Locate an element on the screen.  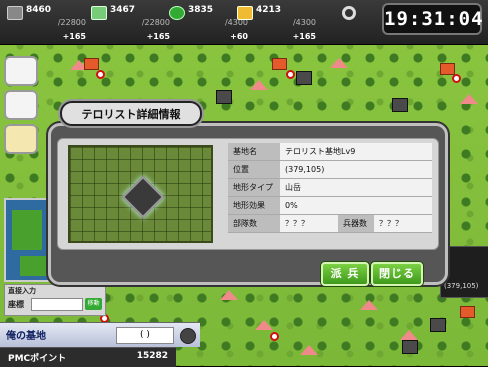
info-label: 兵器数 is located at coordinates (356, 223).